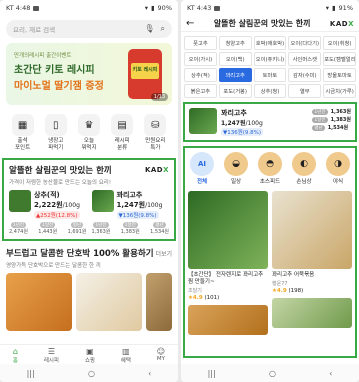  I want to click on battery-level: 91%, so click(345, 8).